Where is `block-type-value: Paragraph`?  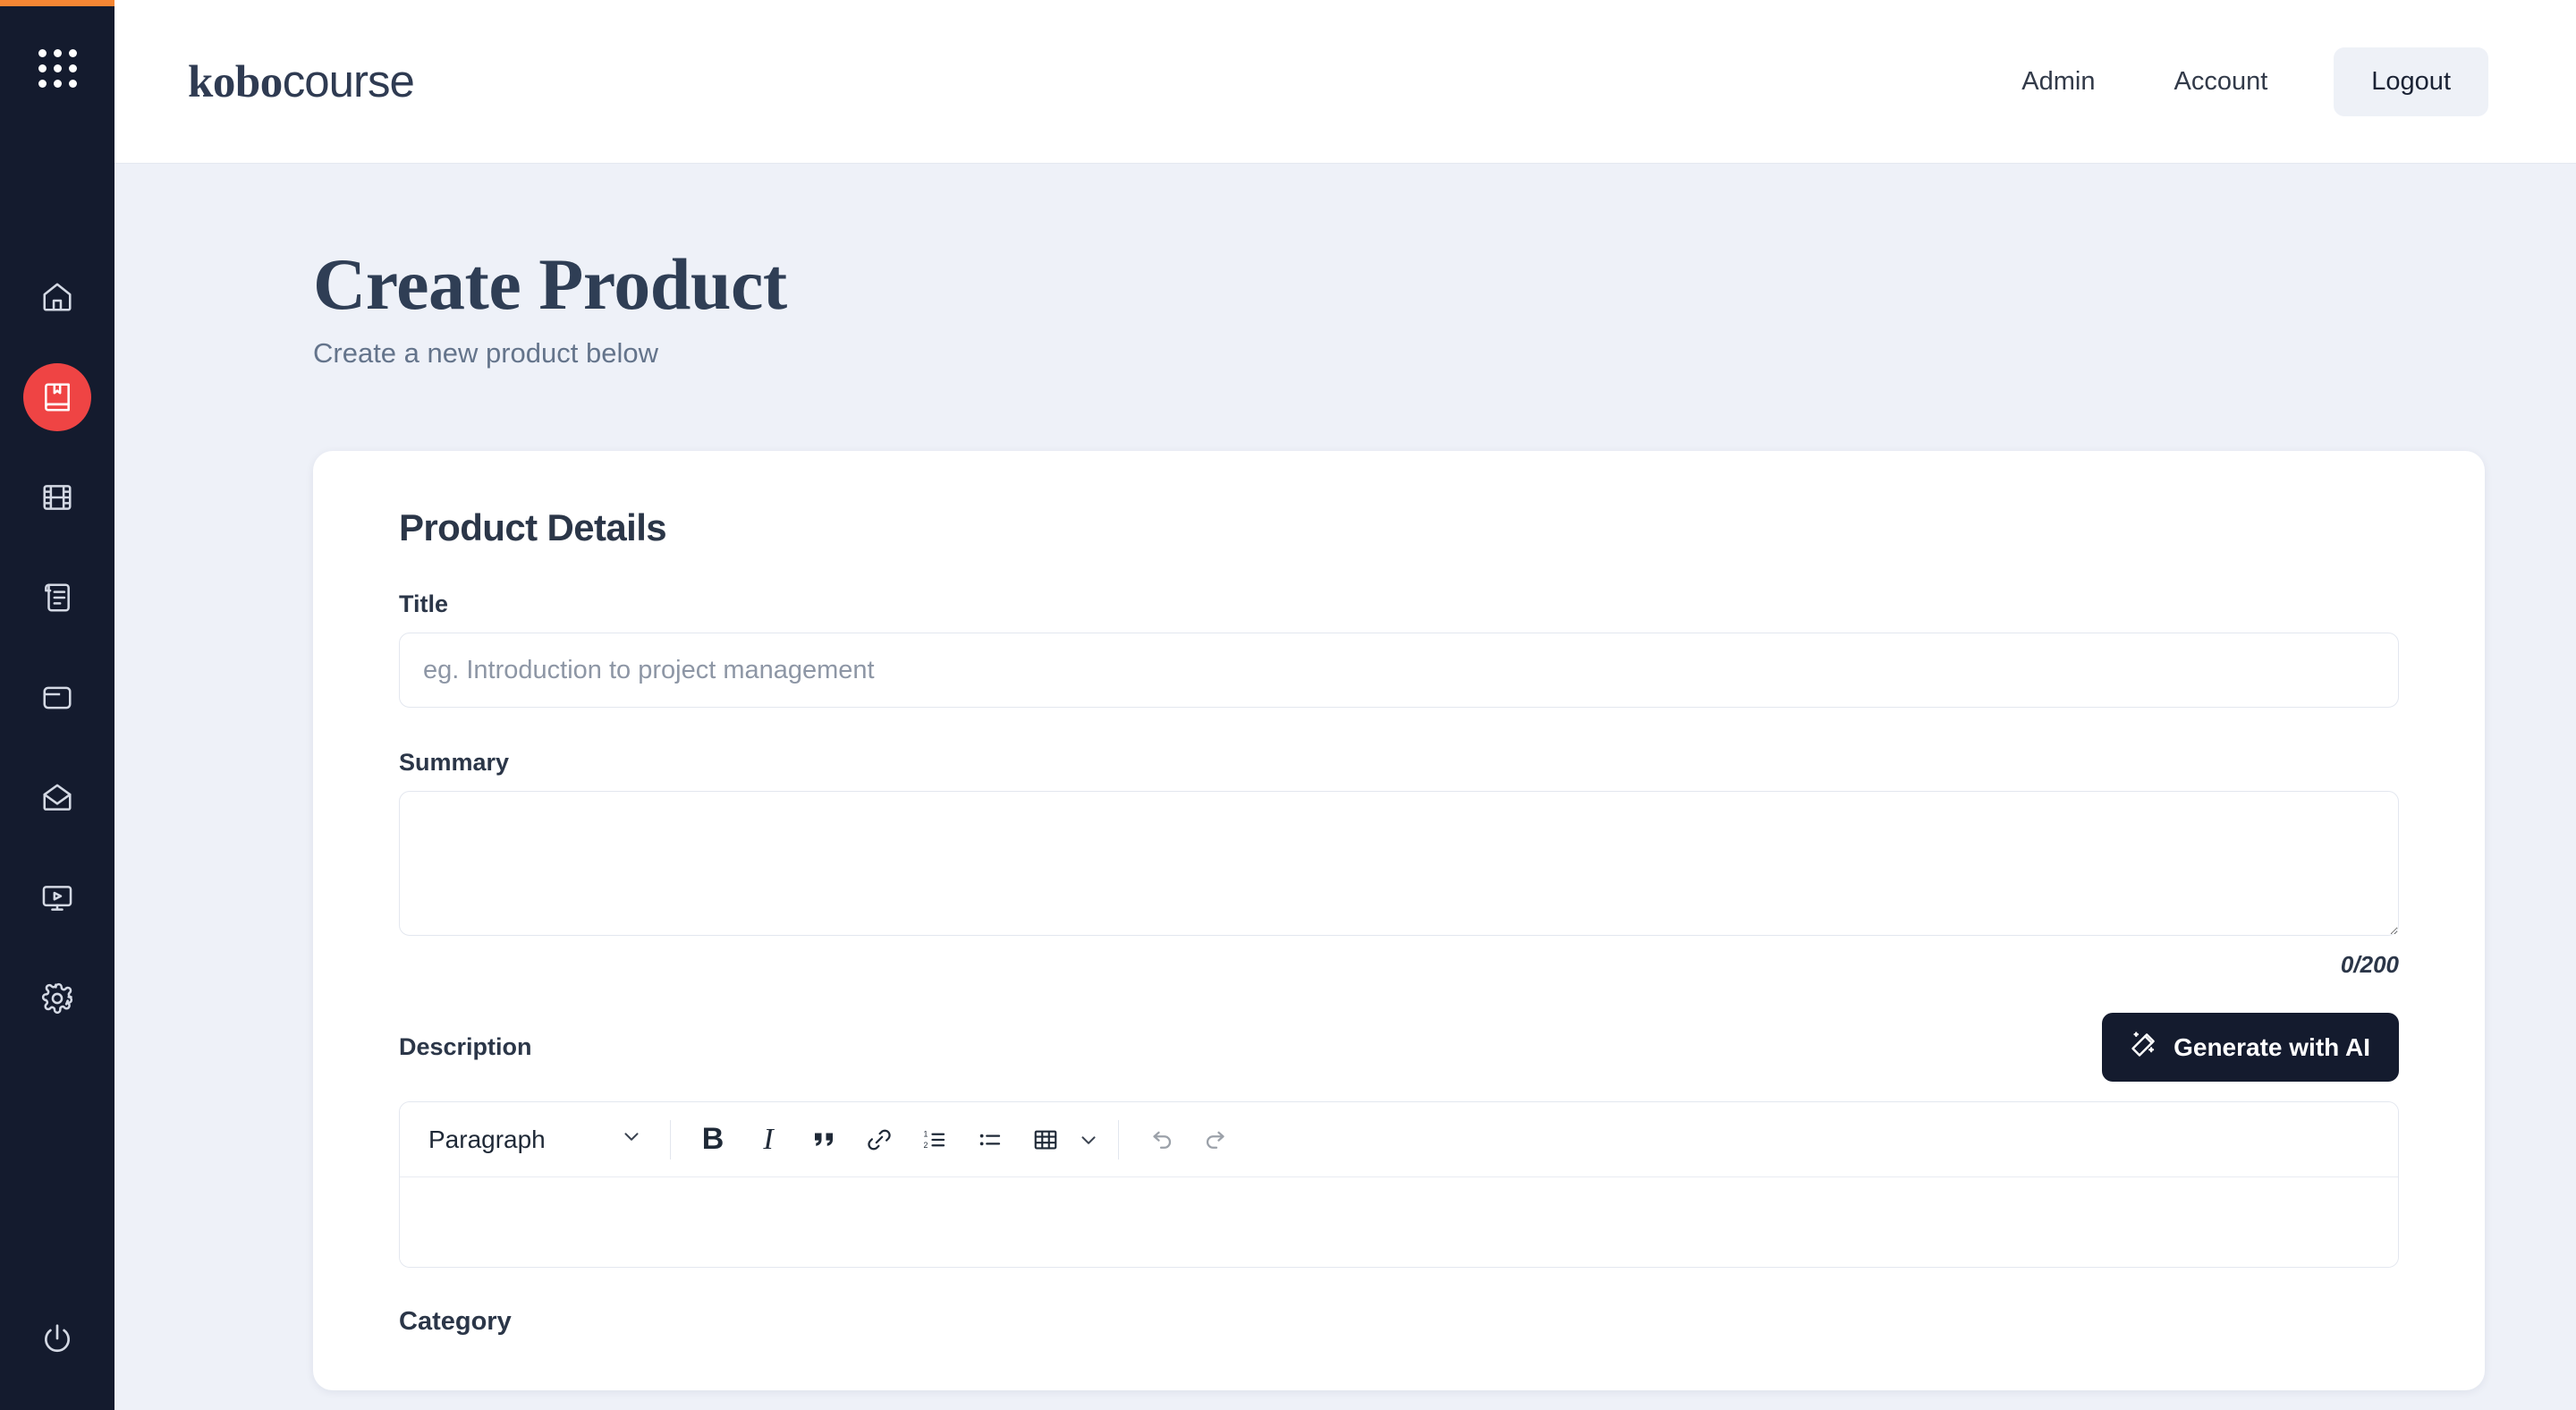
block-type-value: Paragraph is located at coordinates (487, 1139).